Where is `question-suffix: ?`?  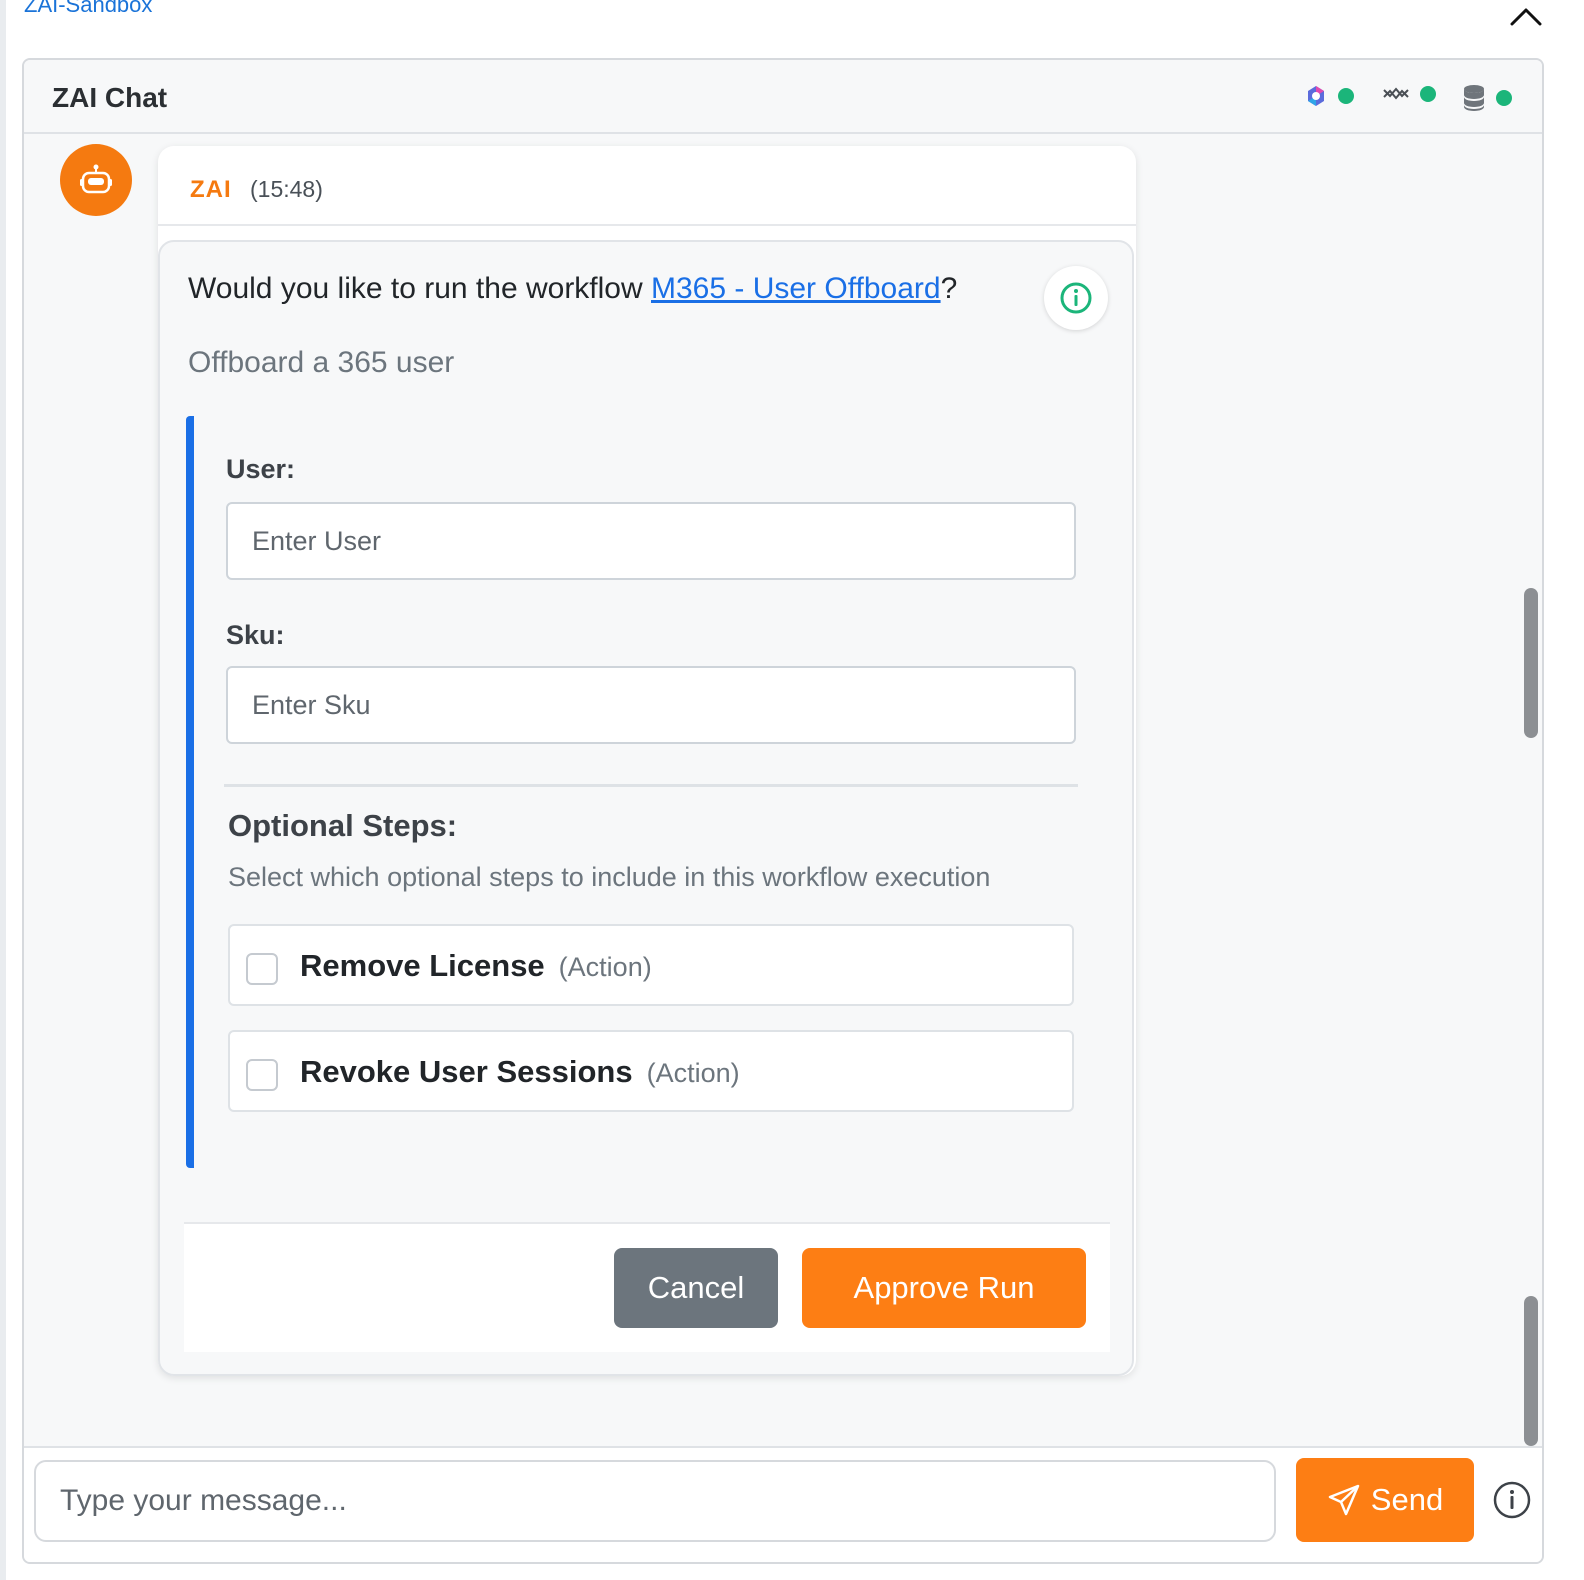 question-suffix: ? is located at coordinates (949, 288).